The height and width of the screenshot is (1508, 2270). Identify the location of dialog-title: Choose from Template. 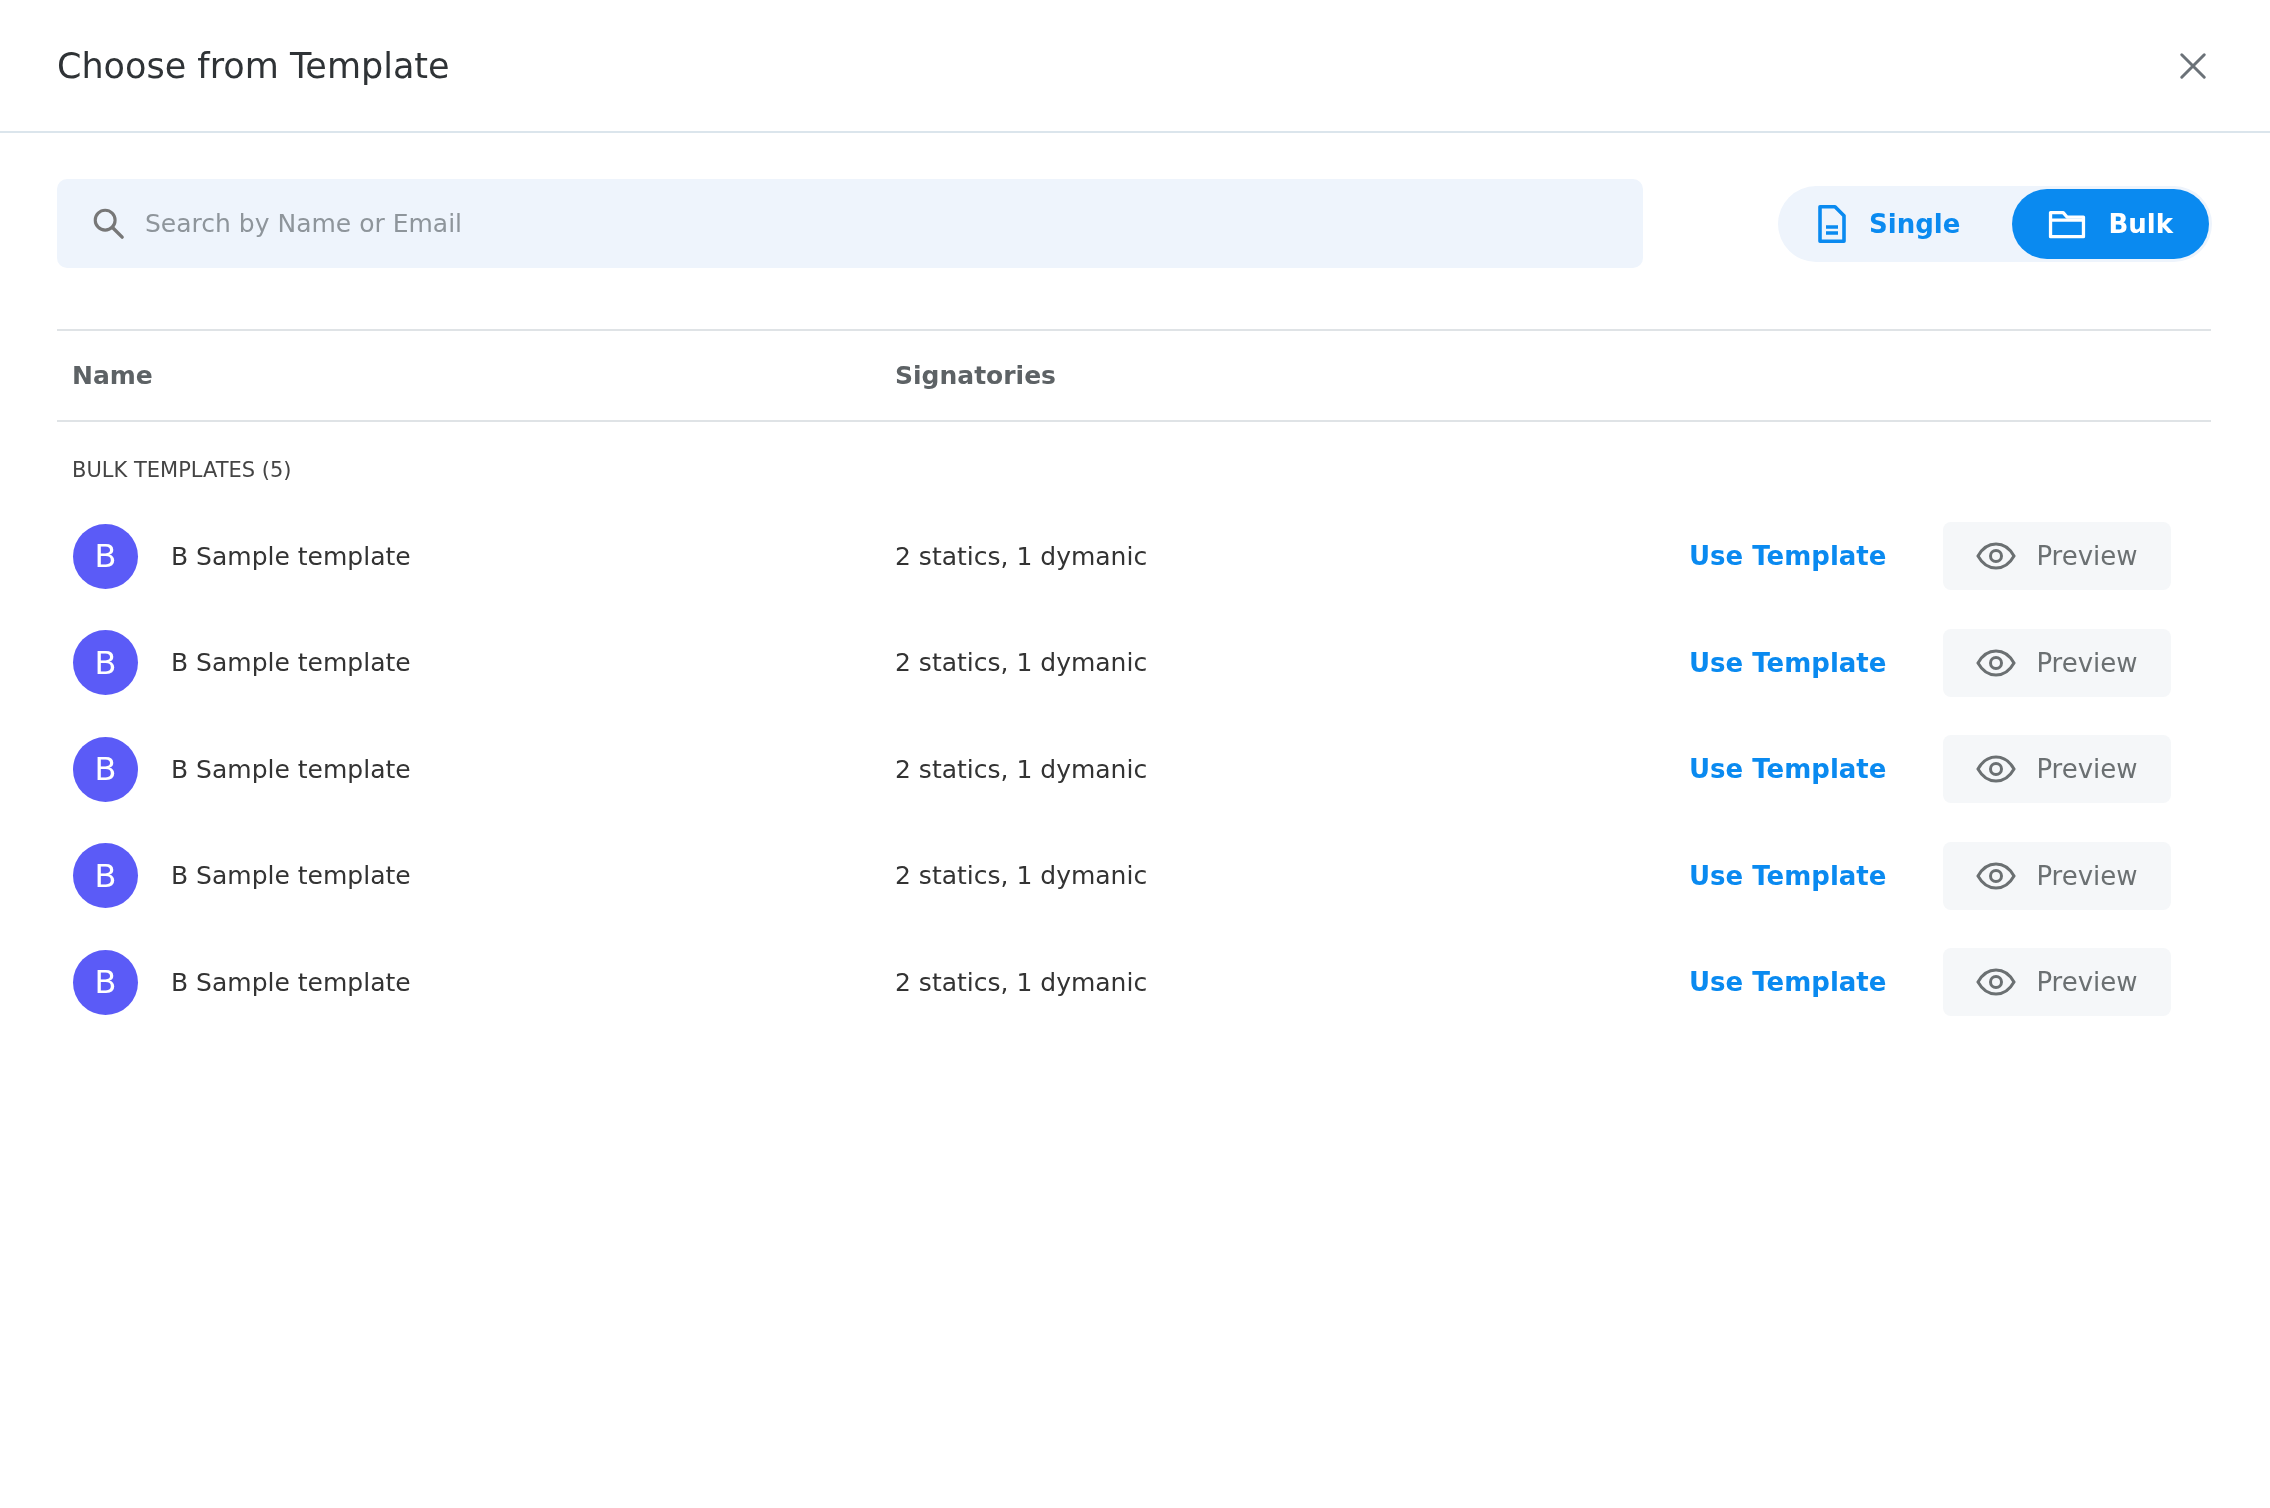
(253, 65).